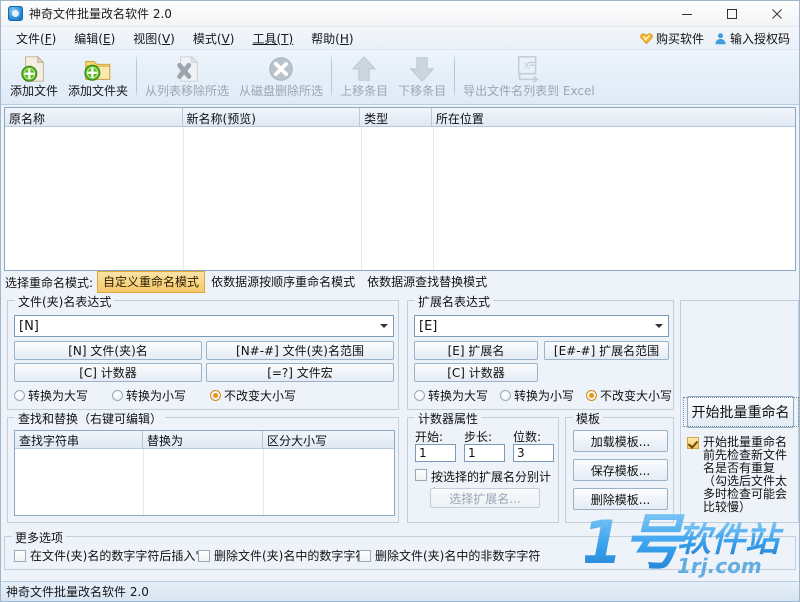 This screenshot has height=602, width=800. Describe the element at coordinates (328, 439) in the screenshot. I see `fr-column-case-sensitive: 区分大小写` at that location.